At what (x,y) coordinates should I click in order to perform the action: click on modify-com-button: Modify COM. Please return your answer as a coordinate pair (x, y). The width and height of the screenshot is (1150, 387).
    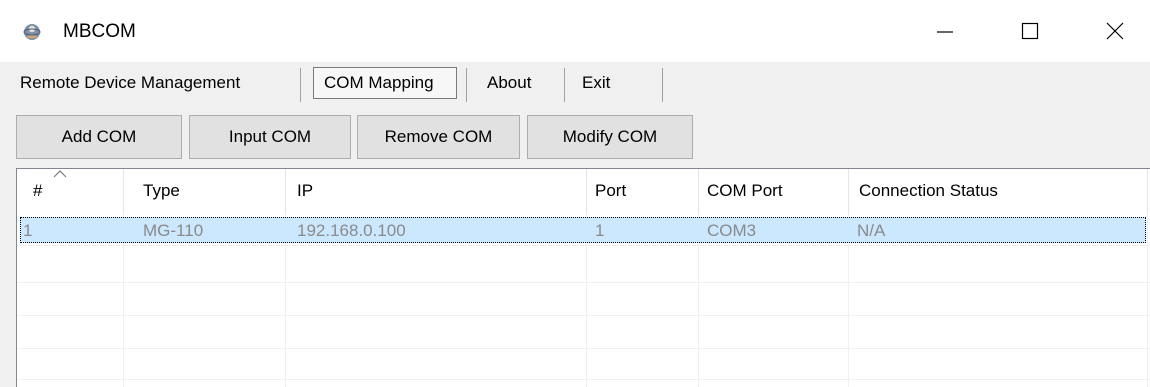
    Looking at the image, I should click on (610, 137).